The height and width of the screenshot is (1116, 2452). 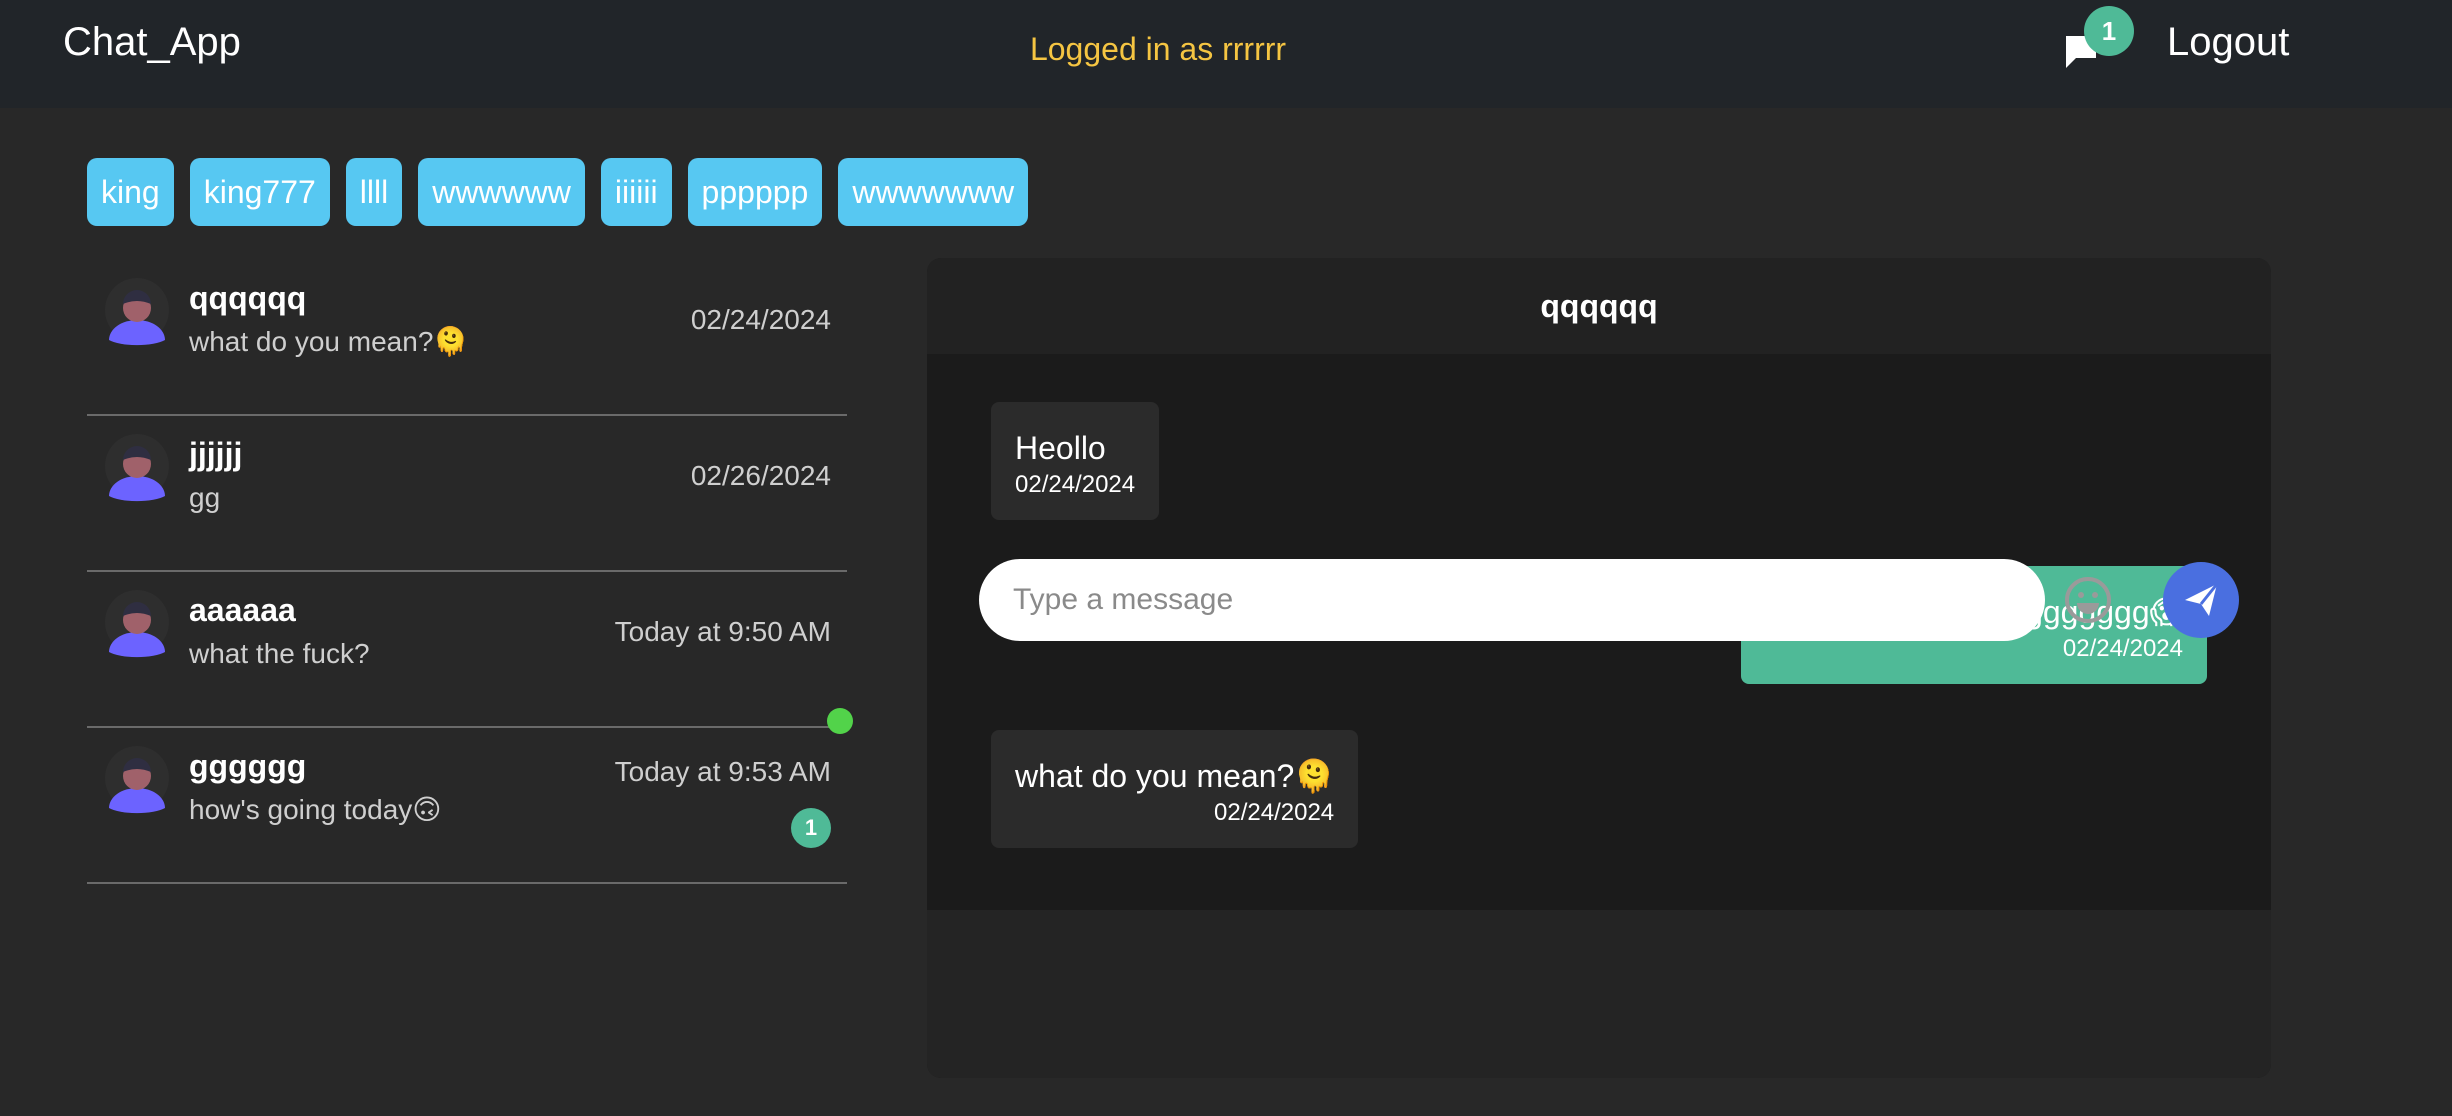 I want to click on emoji-button, so click(x=2088, y=600).